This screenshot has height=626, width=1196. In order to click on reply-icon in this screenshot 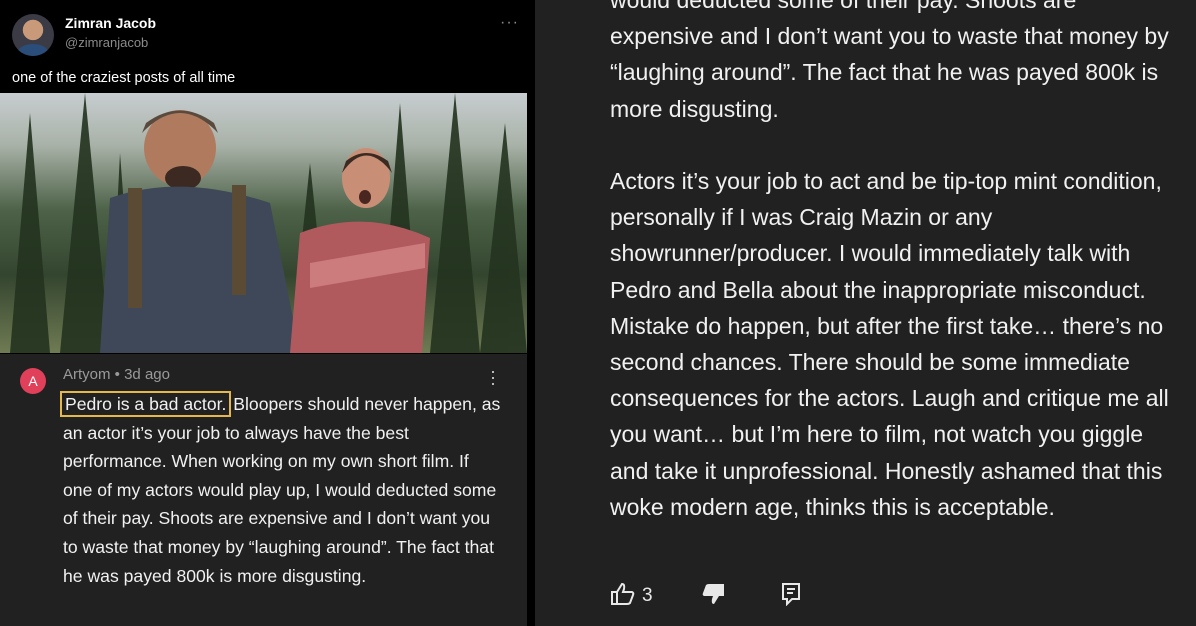, I will do `click(791, 597)`.